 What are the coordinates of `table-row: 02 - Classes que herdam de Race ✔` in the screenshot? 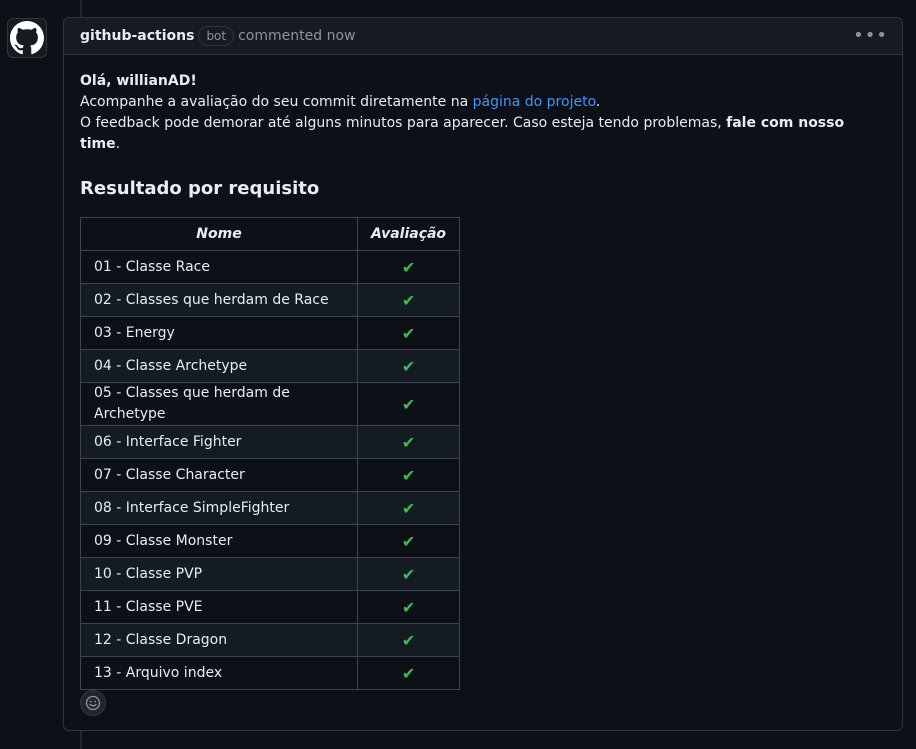 It's located at (270, 300).